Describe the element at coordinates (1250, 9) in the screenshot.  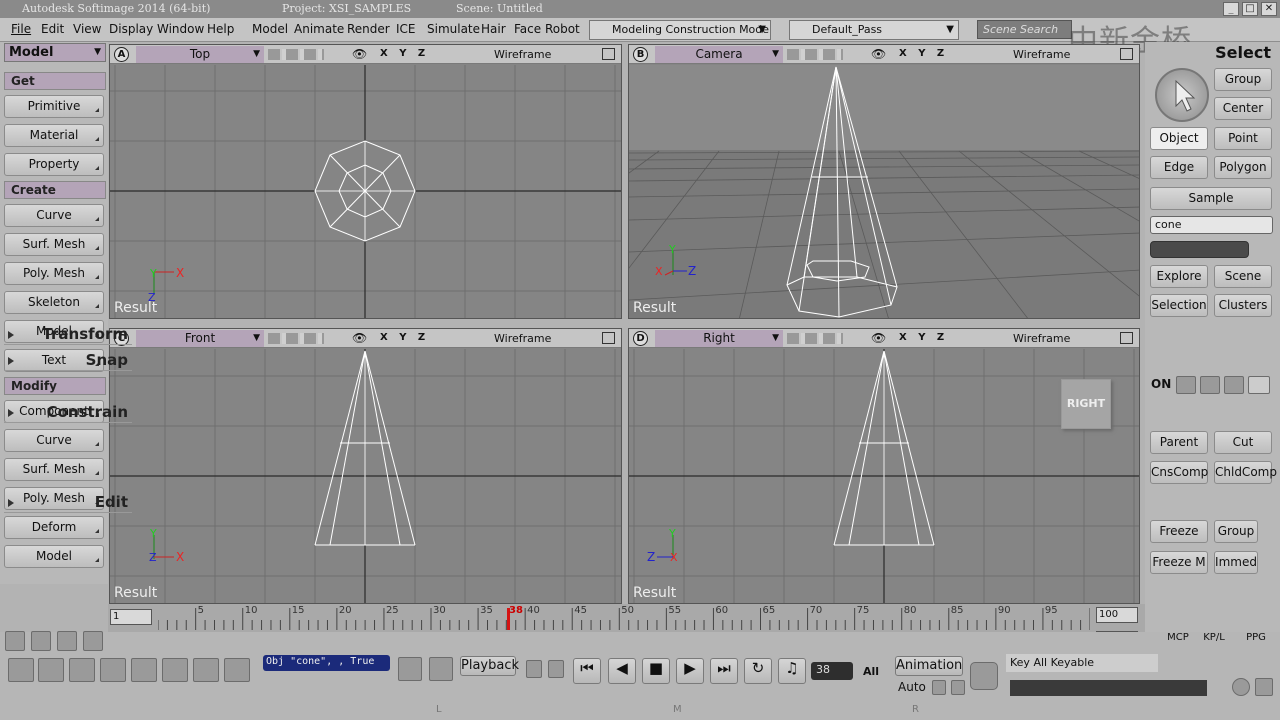
I see `maximize-button: □` at that location.